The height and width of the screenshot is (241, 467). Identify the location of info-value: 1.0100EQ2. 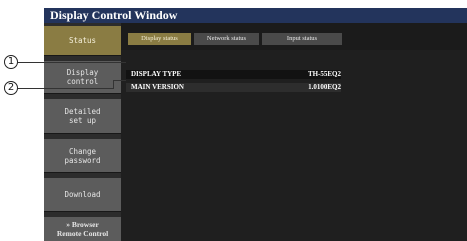
(324, 87).